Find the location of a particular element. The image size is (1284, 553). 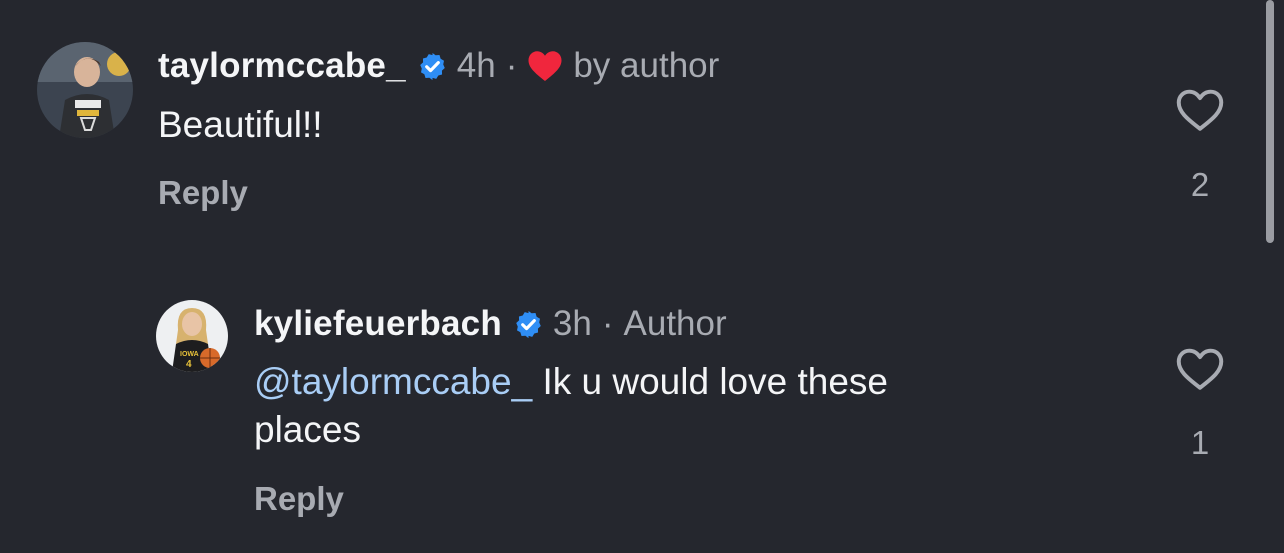

comment-text: Beautiful!! is located at coordinates (240, 124).